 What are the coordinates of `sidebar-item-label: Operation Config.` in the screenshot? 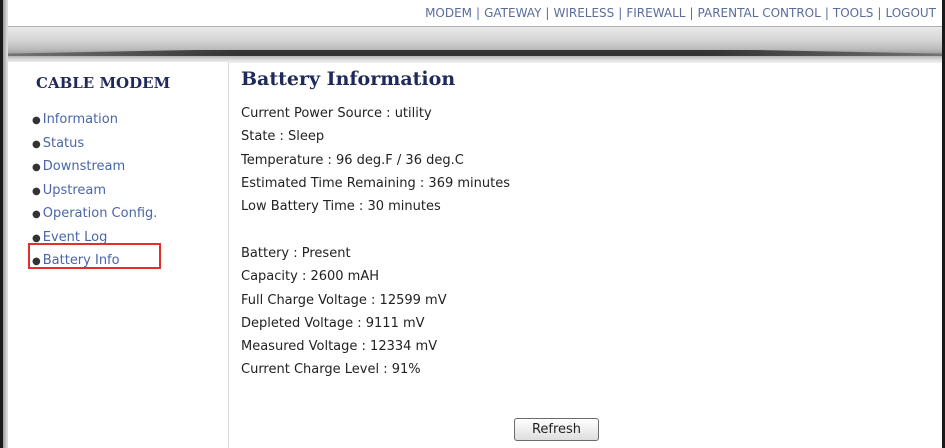 It's located at (100, 213).